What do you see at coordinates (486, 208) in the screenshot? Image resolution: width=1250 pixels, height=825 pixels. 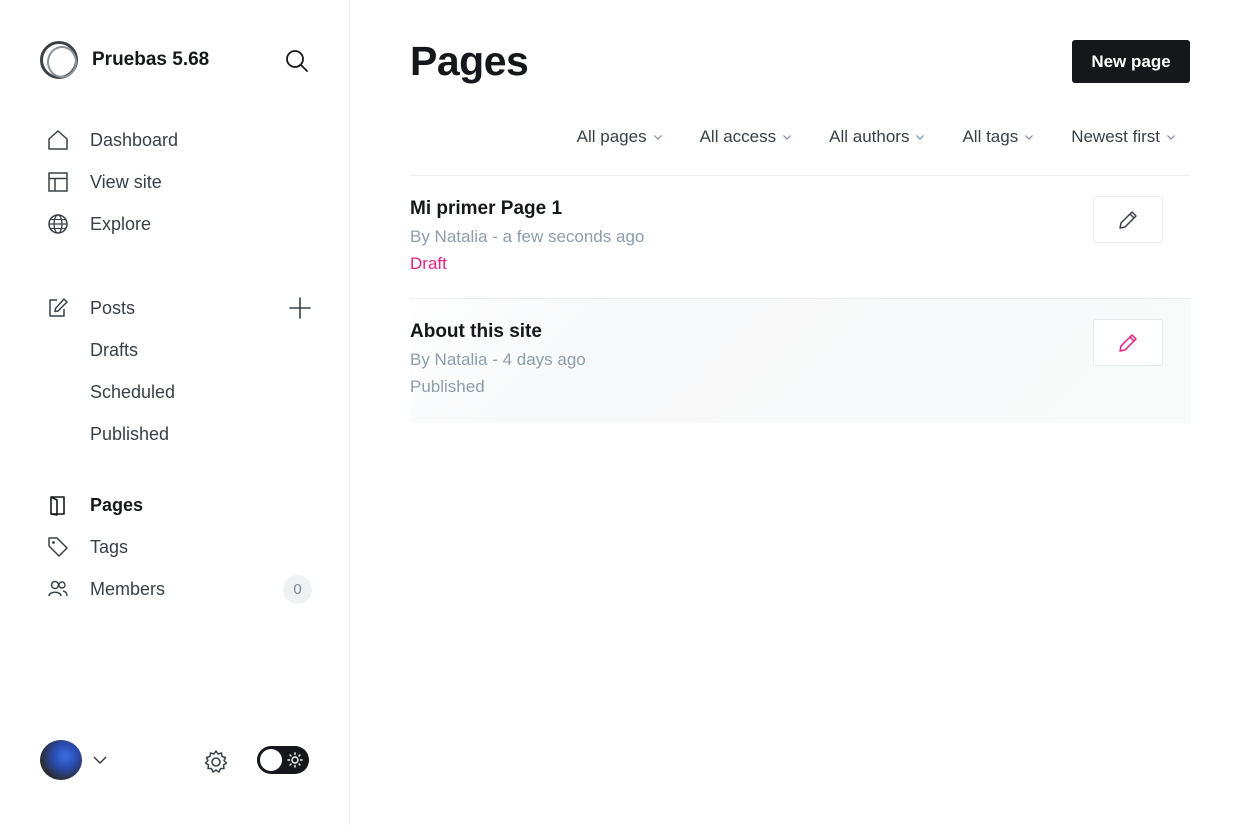 I see `page-item-title: Mi primer Page 1` at bounding box center [486, 208].